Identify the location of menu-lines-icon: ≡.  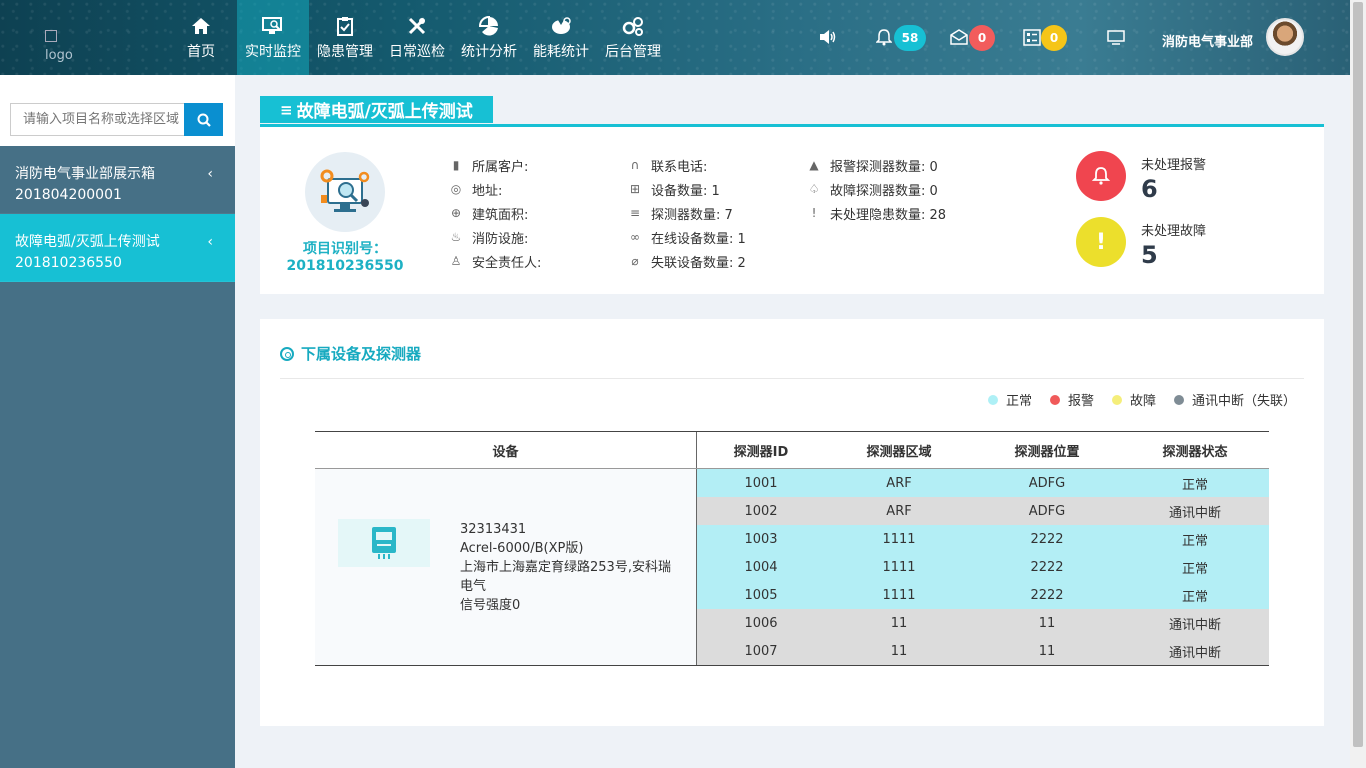
(286, 109).